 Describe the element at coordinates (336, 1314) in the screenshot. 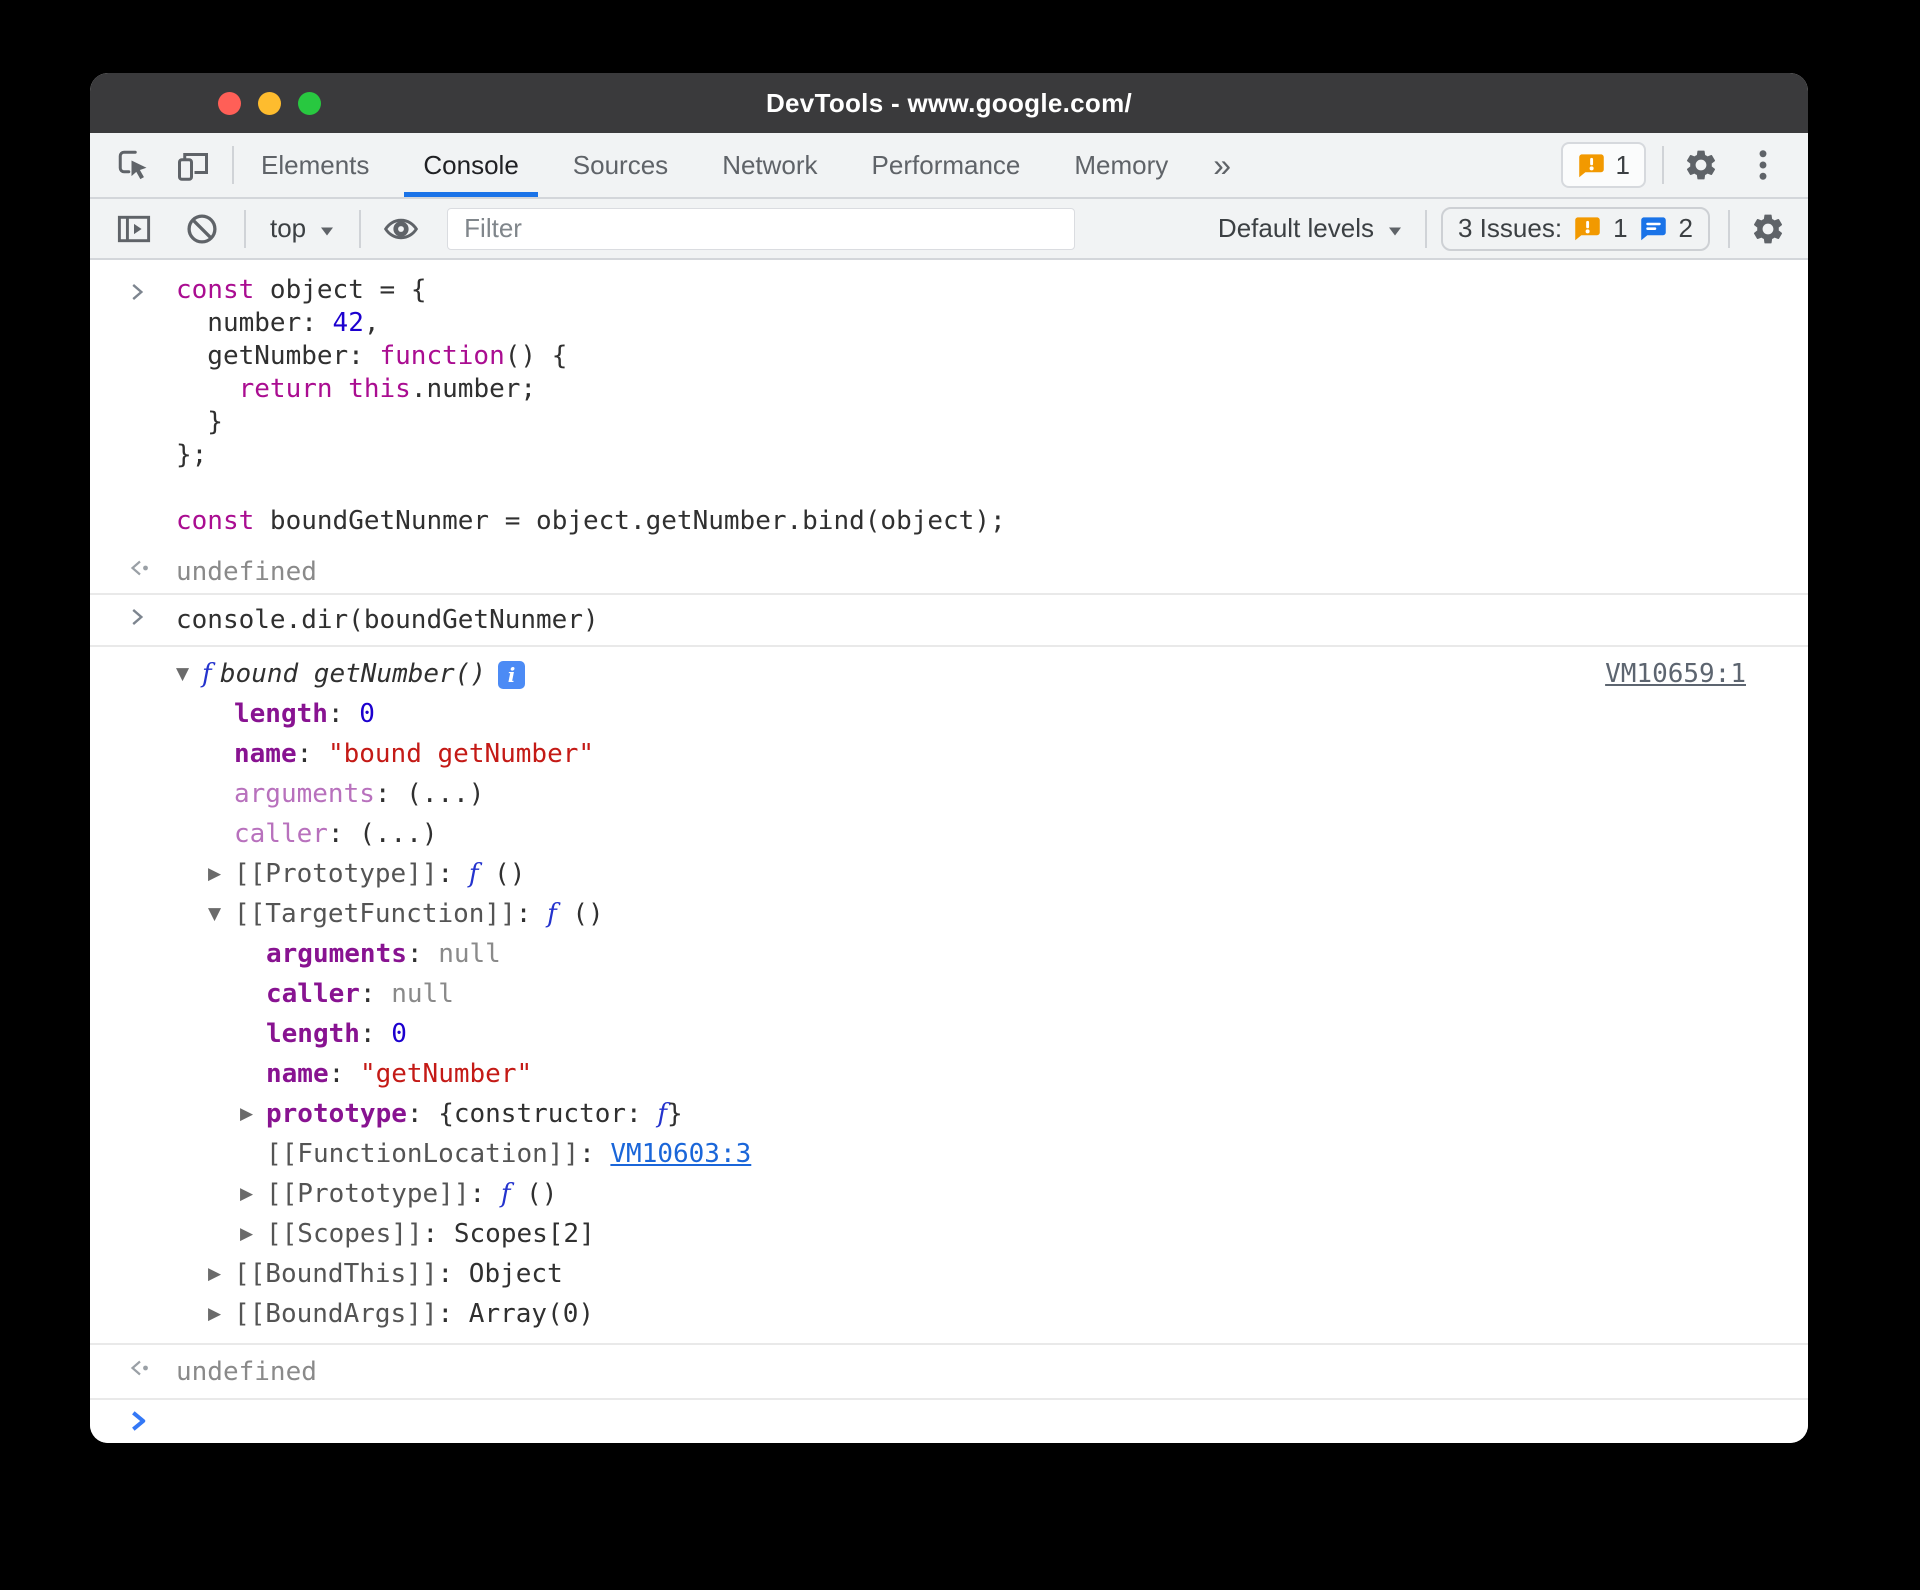

I see `token-int: [[BoundArgs]]` at that location.